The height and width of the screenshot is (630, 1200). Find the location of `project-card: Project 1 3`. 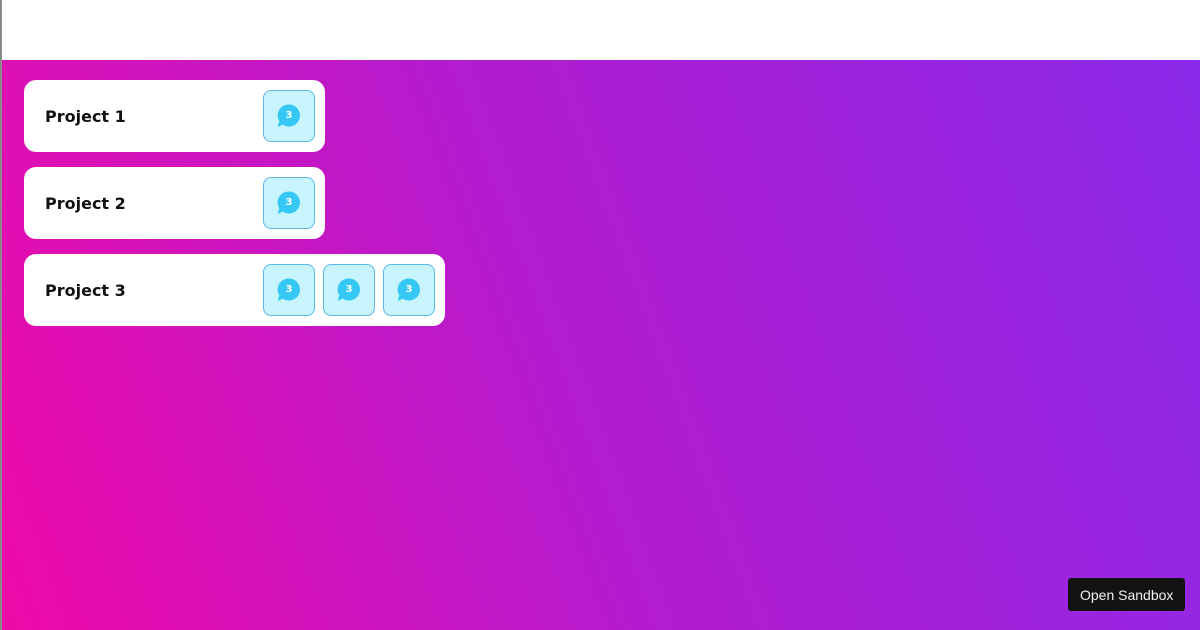

project-card: Project 1 3 is located at coordinates (174, 116).